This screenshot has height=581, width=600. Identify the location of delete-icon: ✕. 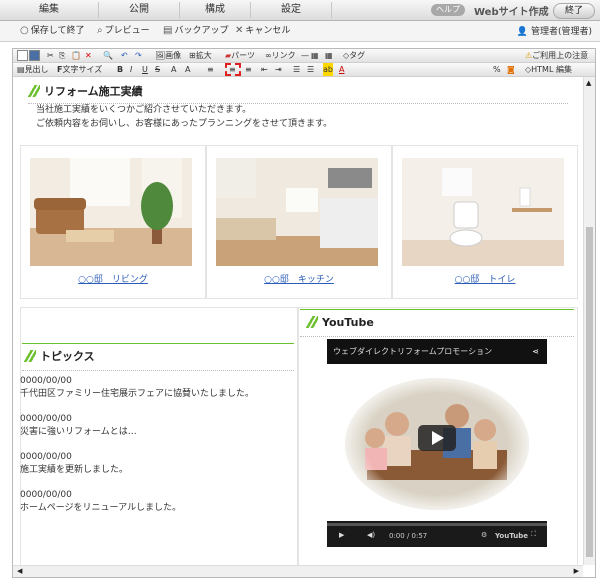
(88, 55).